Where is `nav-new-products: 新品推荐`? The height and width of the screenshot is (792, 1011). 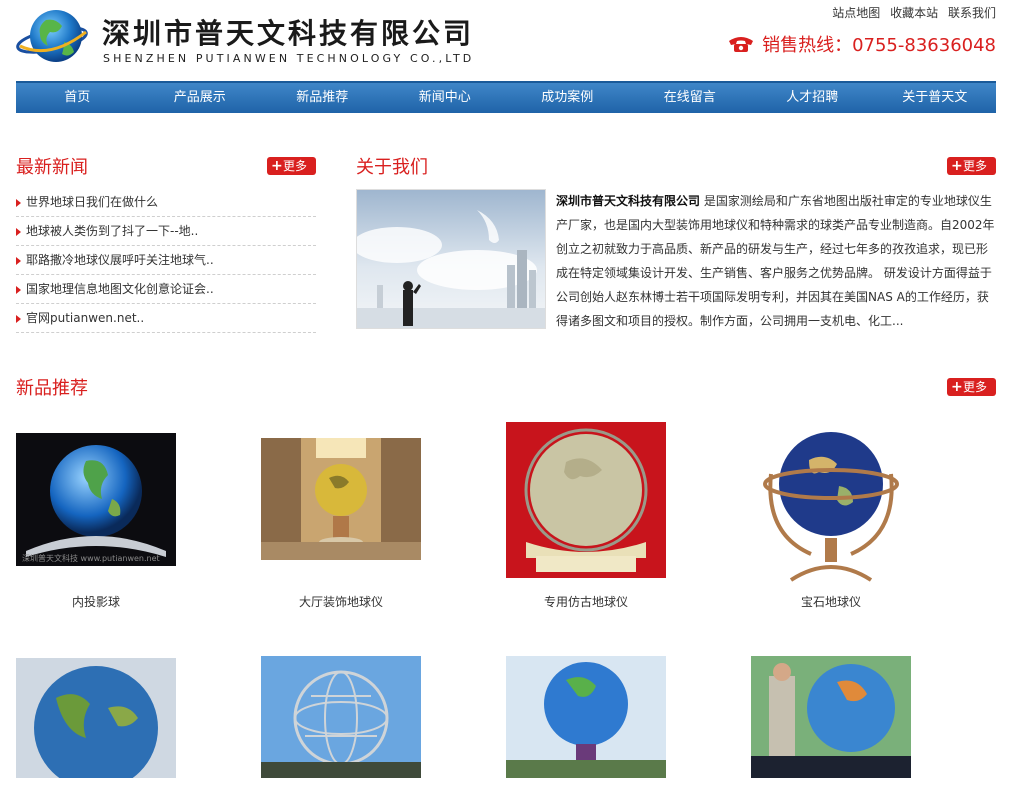
nav-new-products: 新品推荐 is located at coordinates (322, 98).